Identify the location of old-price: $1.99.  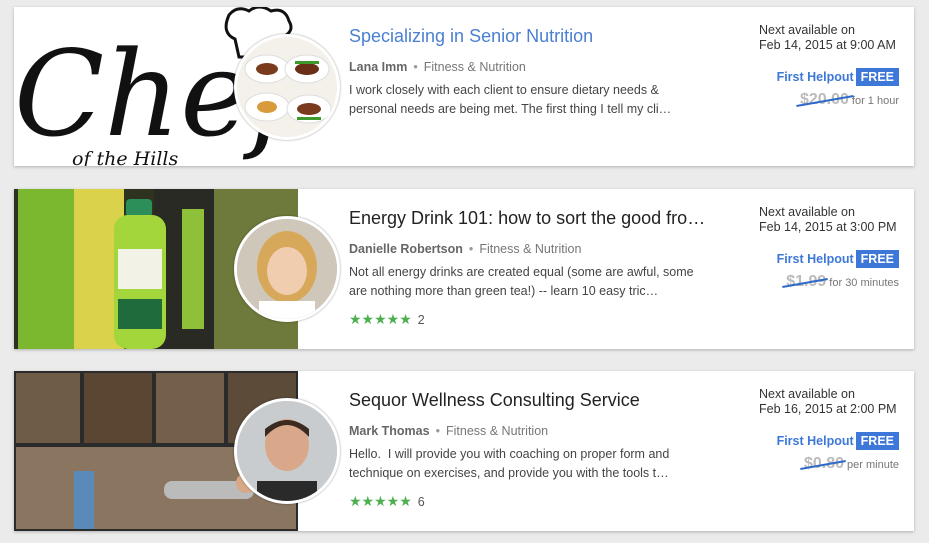
(805, 282).